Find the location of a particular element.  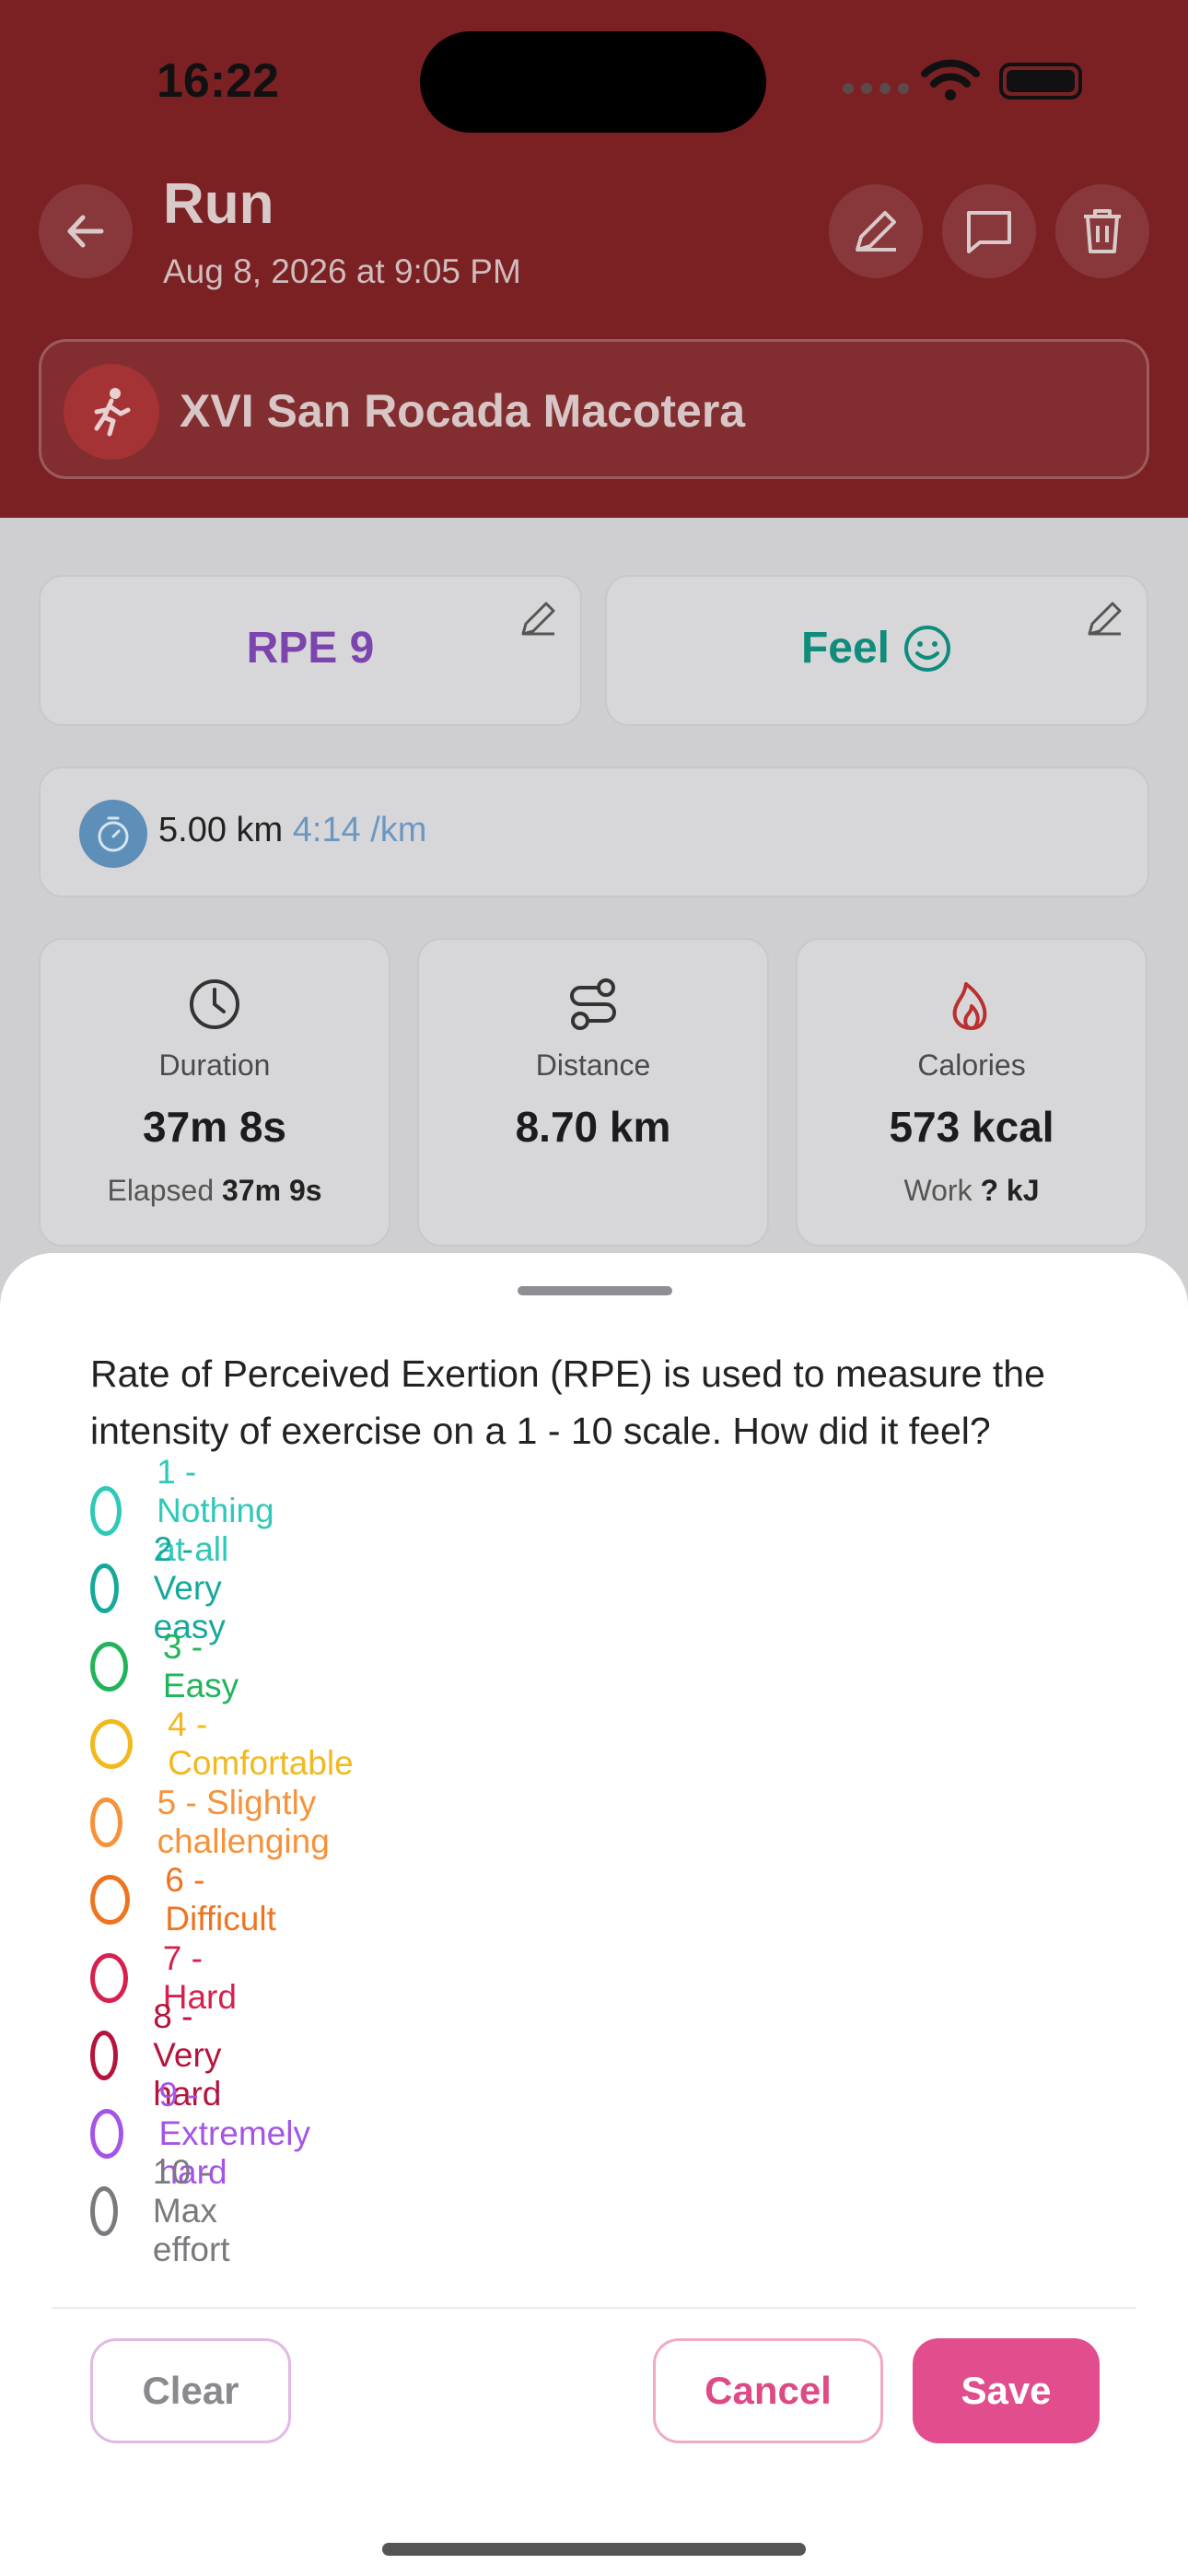

rpe-option-label: 4 - Comfortable is located at coordinates (261, 1743).